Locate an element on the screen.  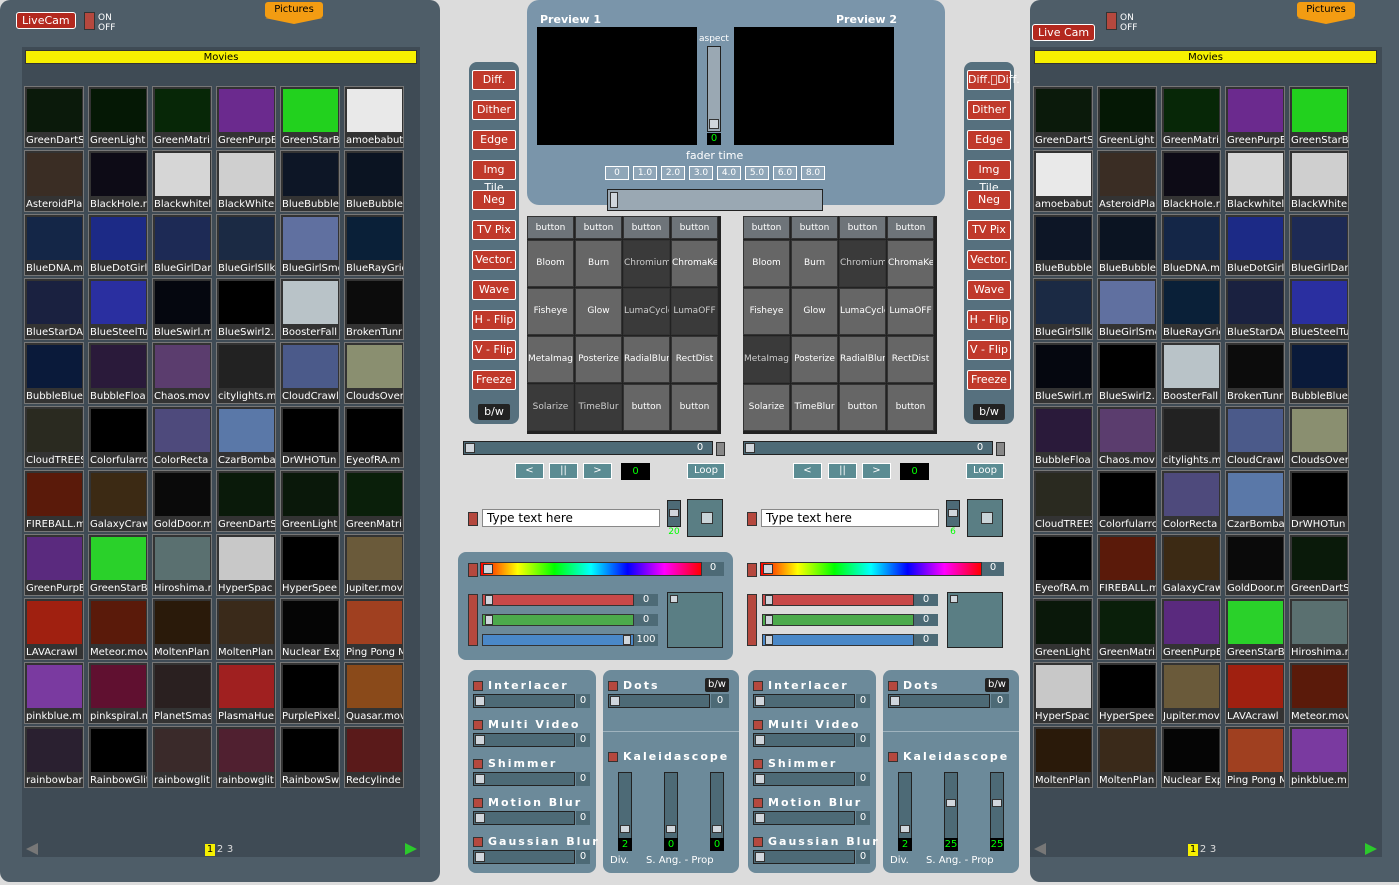
movie-thumbnail: BlueSwirl.m is located at coordinates (182, 309).